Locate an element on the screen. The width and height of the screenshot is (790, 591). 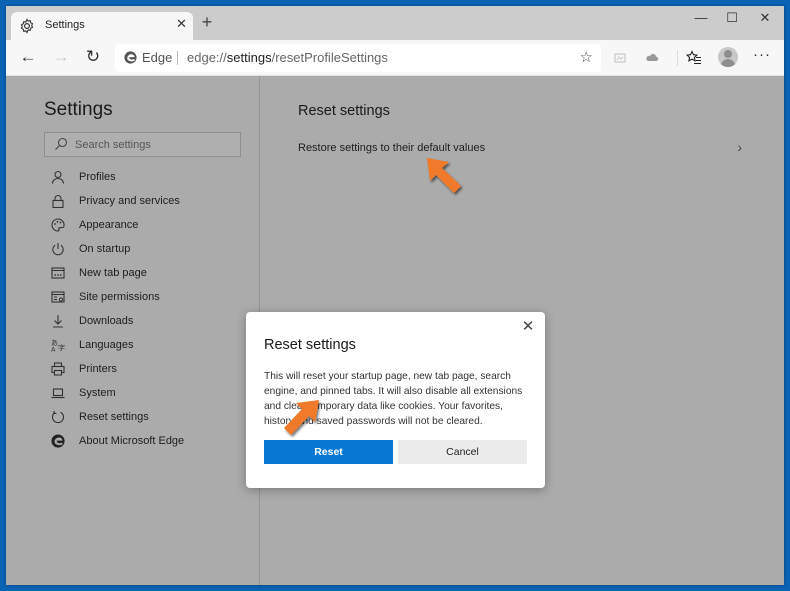
tab-title: Settings is located at coordinates (65, 25).